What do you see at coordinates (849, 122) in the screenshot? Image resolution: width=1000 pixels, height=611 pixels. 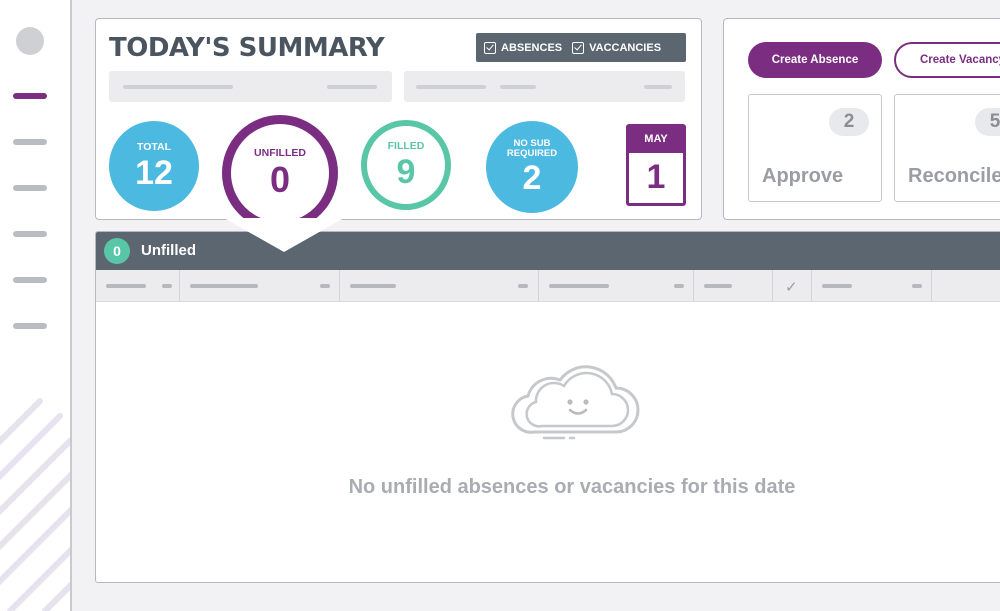 I see `task-count-badge: 2` at bounding box center [849, 122].